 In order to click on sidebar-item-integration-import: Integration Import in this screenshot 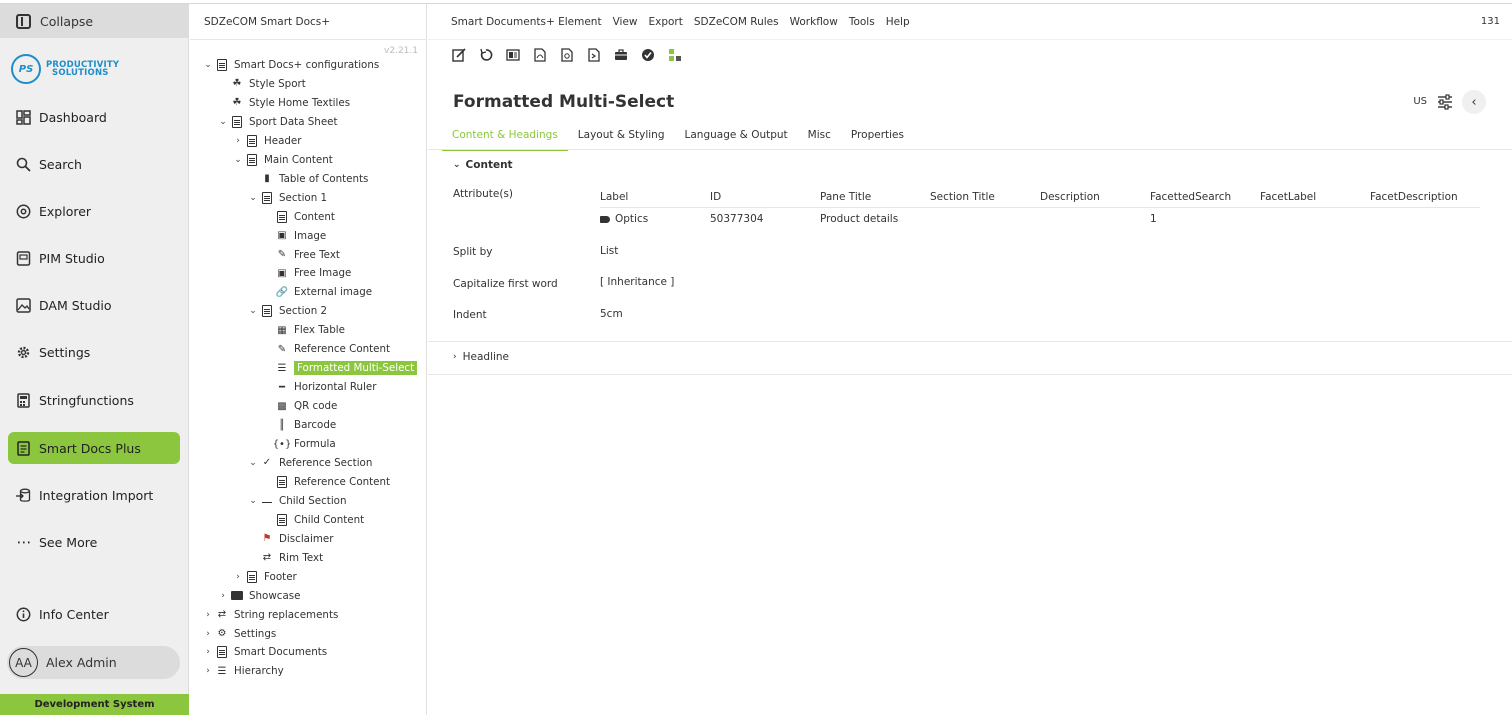, I will do `click(94, 495)`.